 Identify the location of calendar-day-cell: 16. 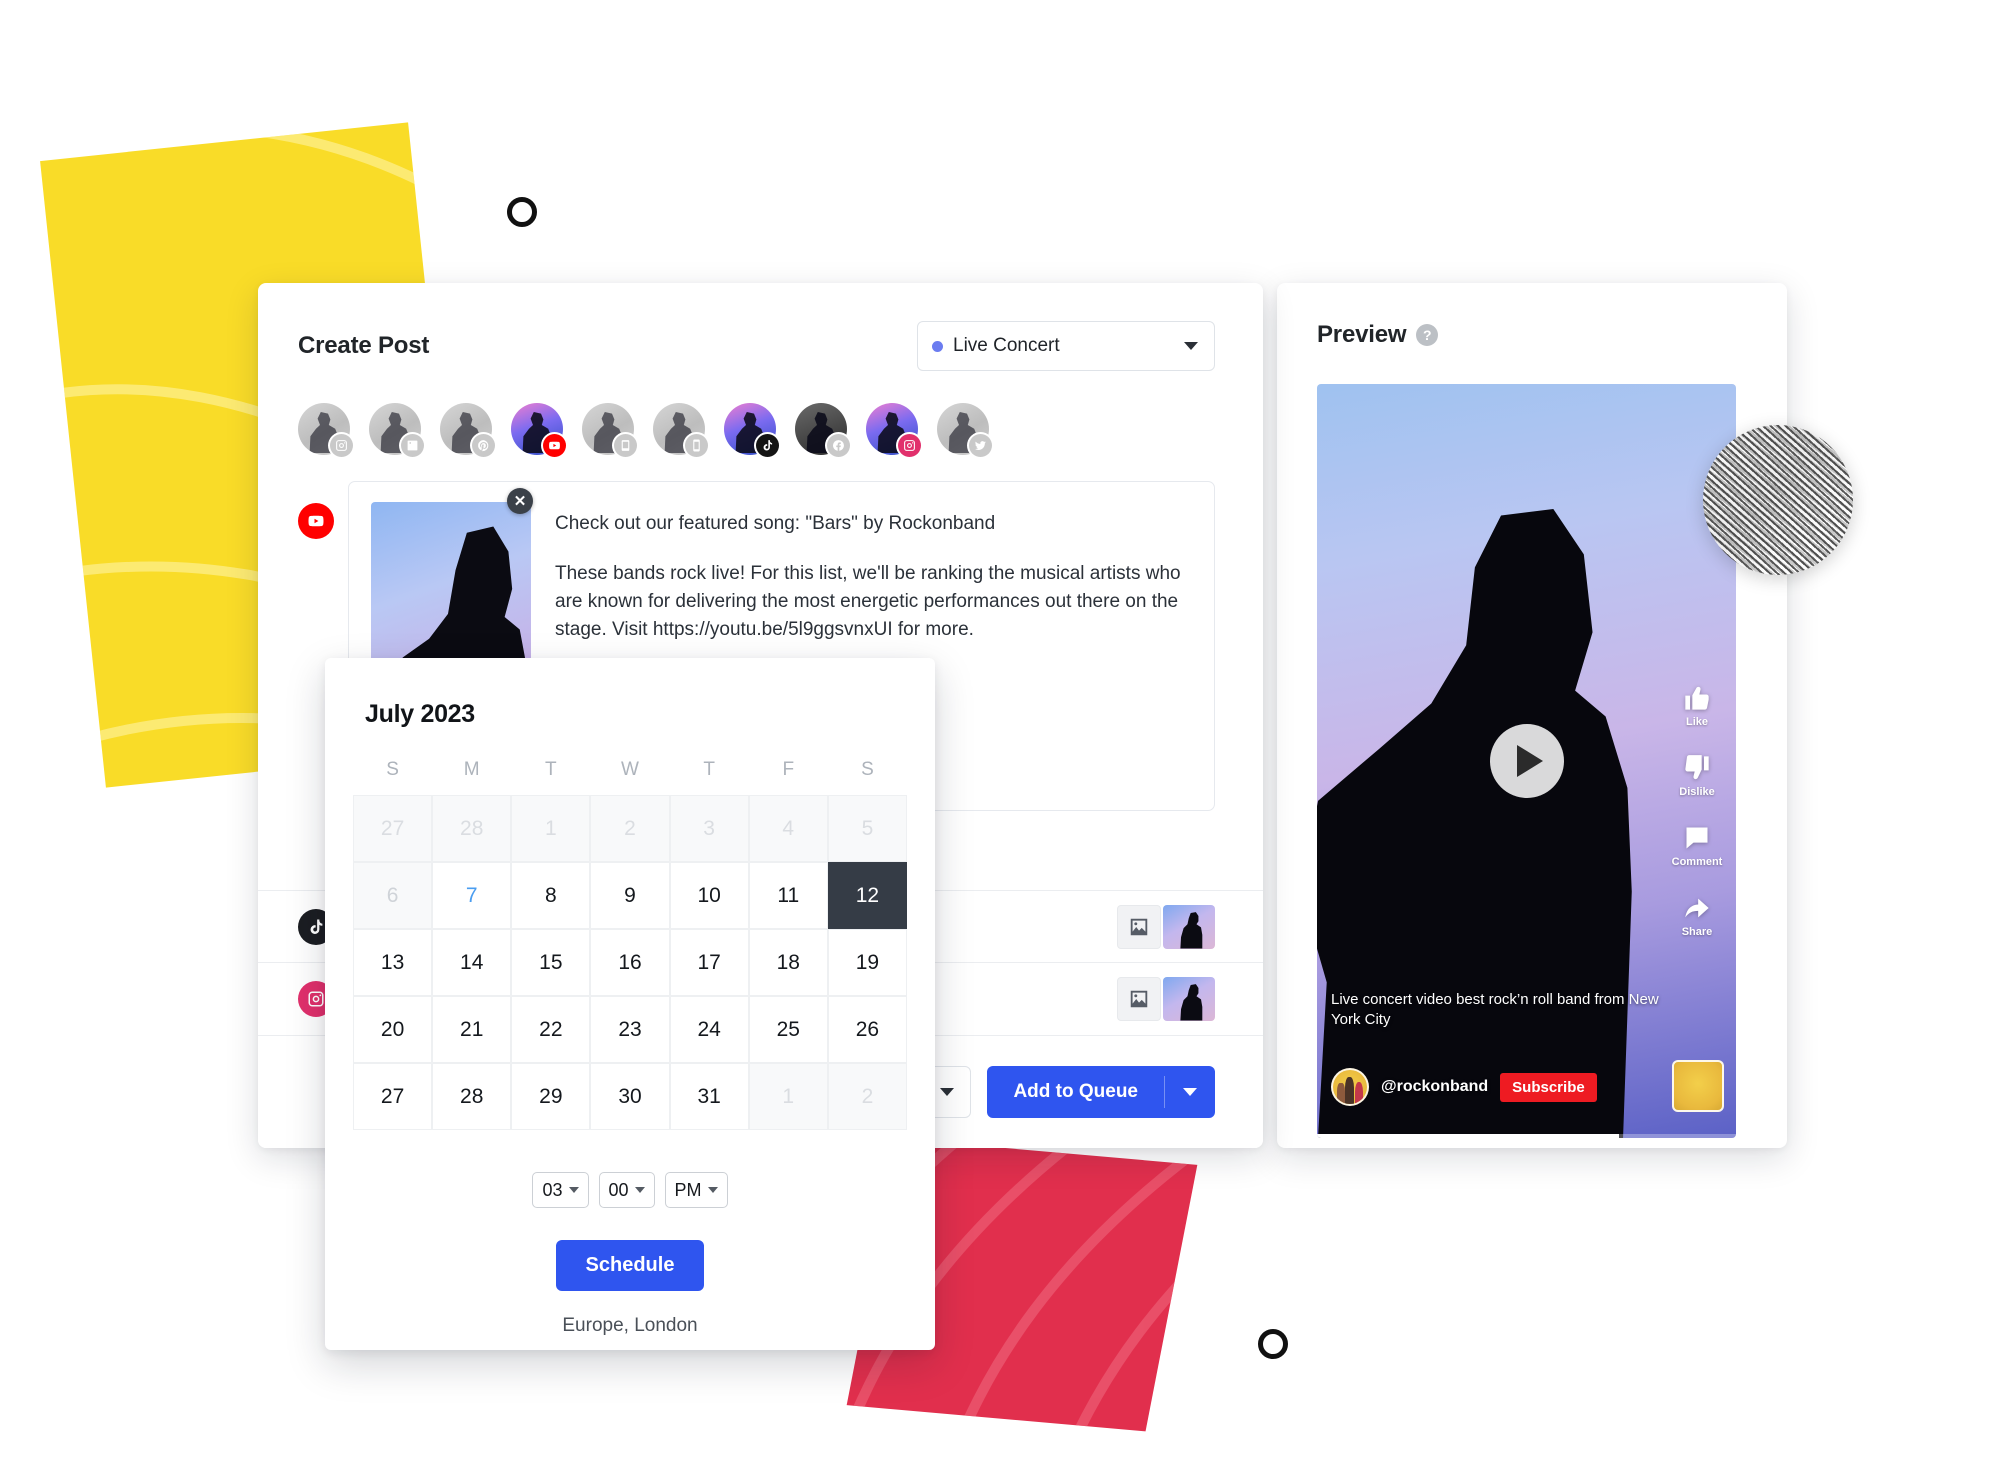
(630, 962).